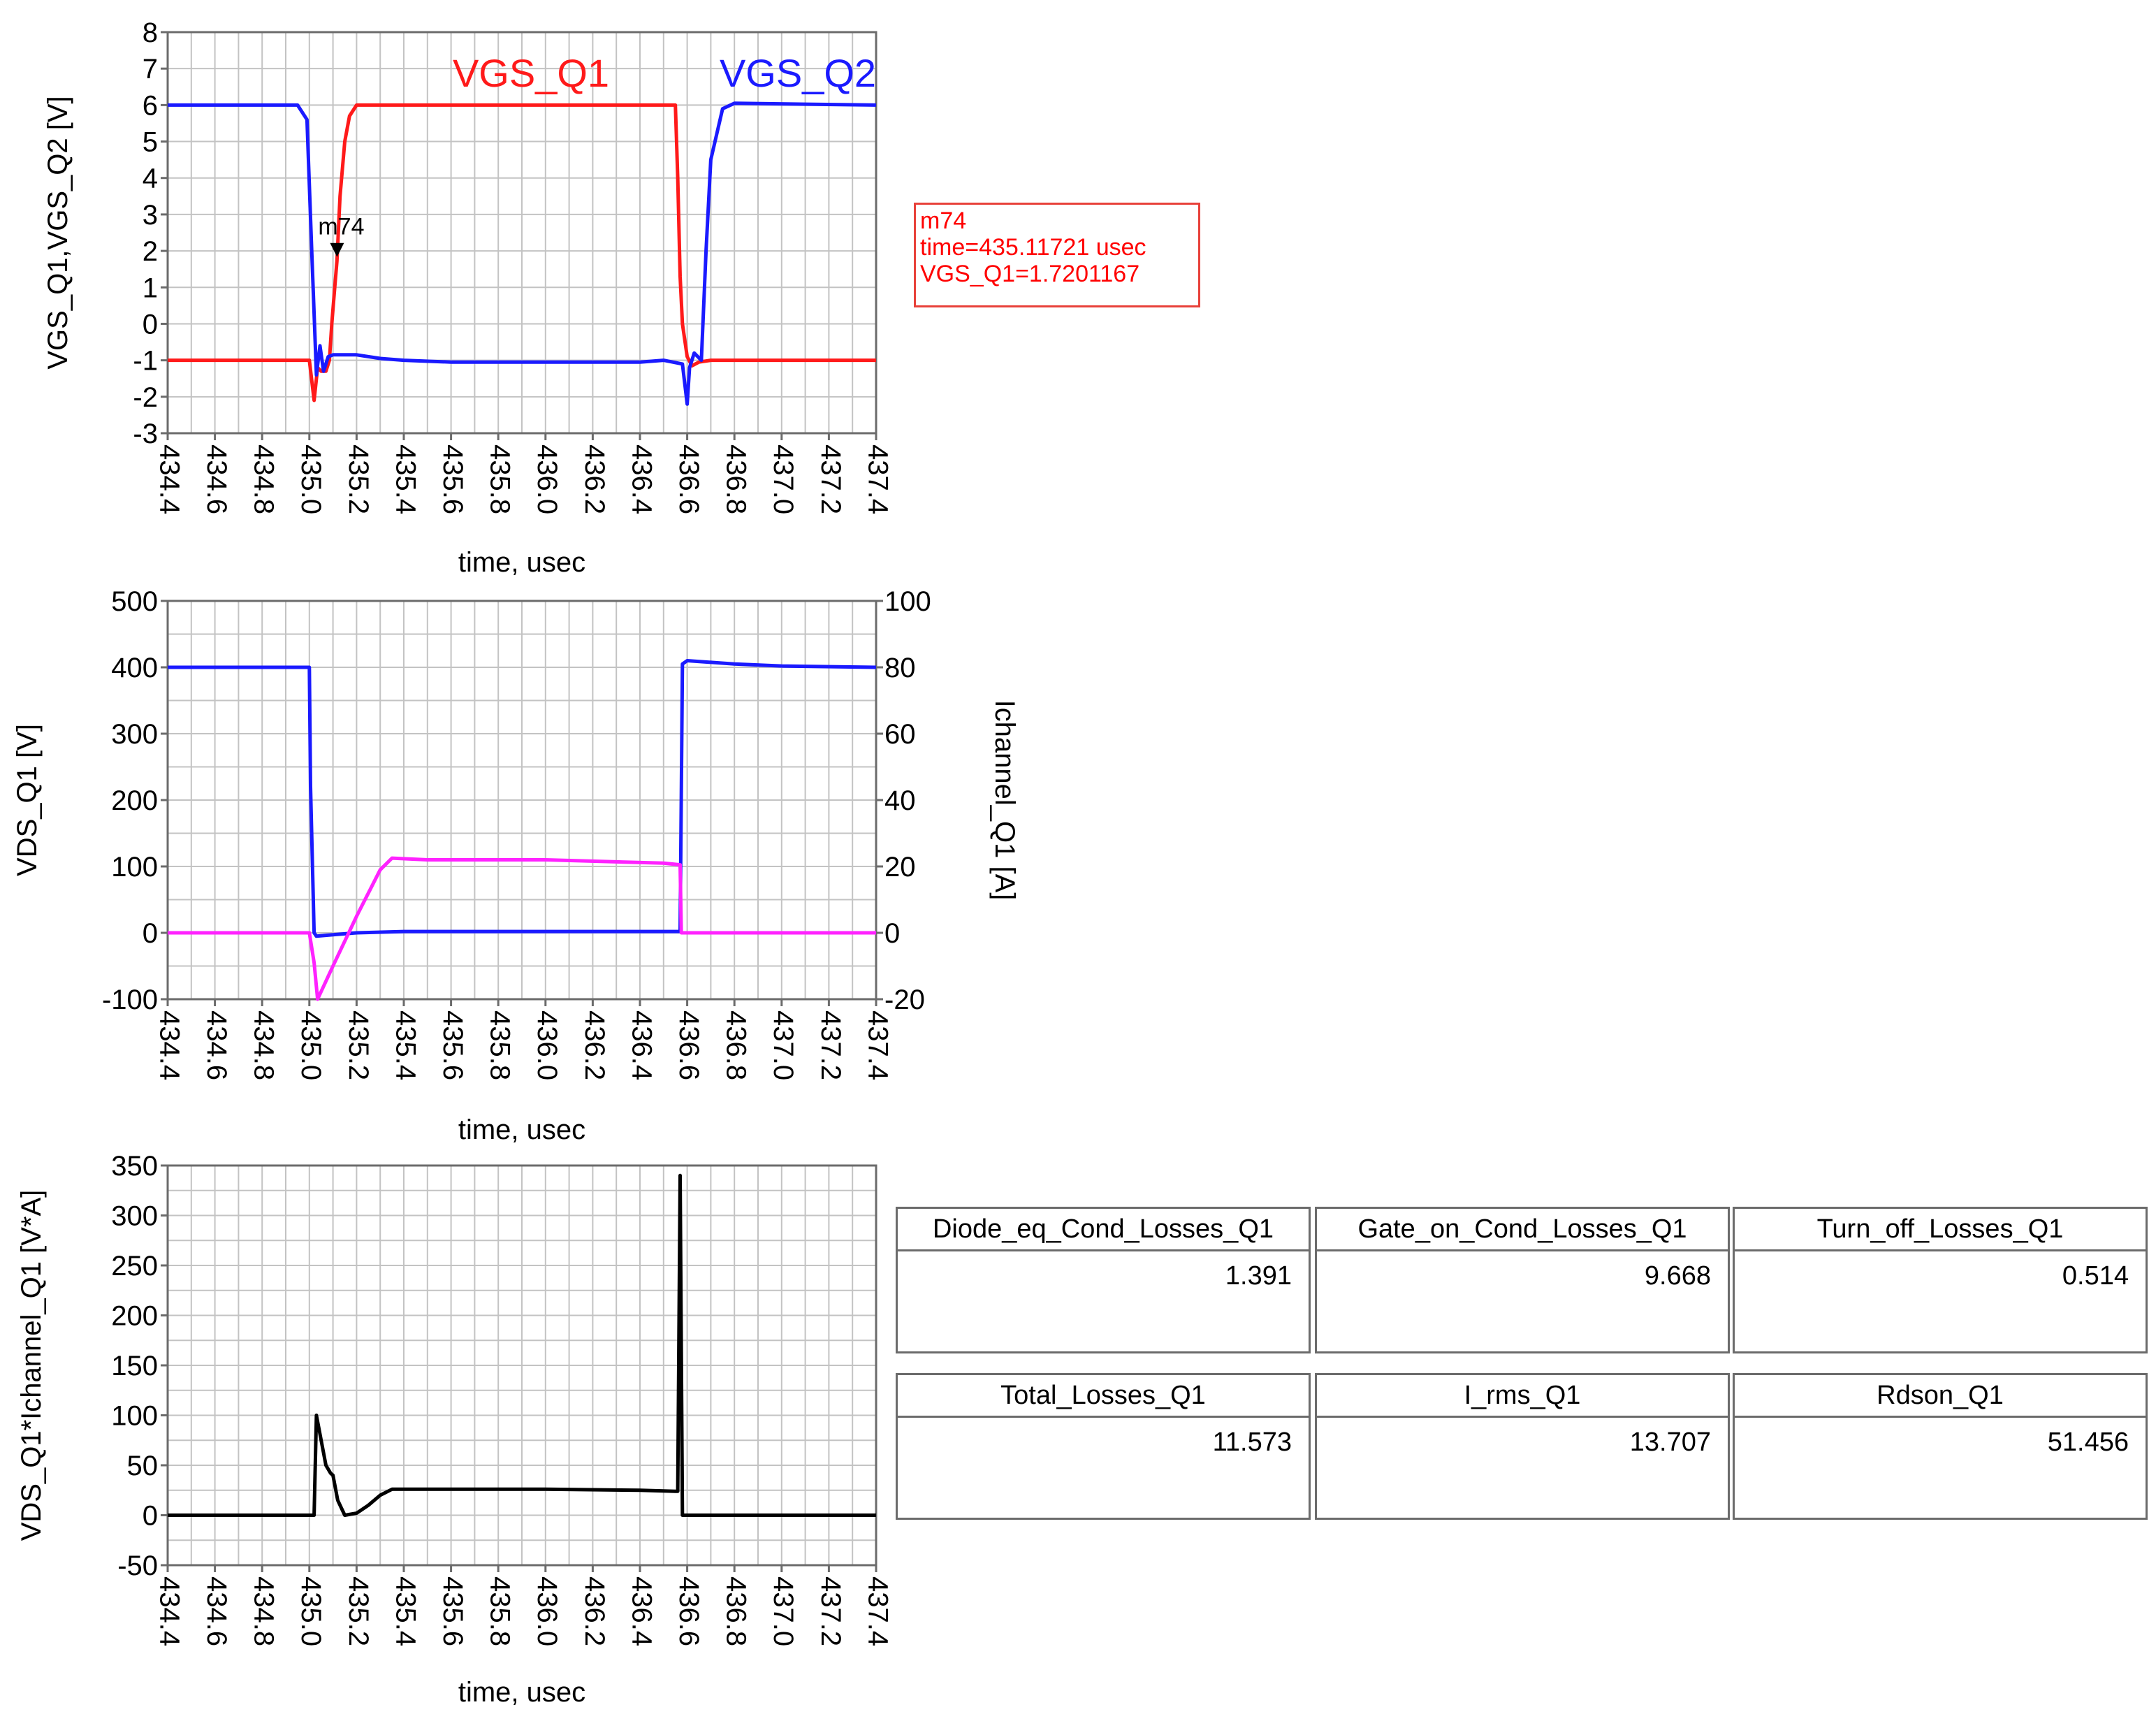 The width and height of the screenshot is (2156, 1728). I want to click on marker-readout-m74: m74 time=435.11721 usec VGS_Q1=1.7201167, so click(1057, 255).